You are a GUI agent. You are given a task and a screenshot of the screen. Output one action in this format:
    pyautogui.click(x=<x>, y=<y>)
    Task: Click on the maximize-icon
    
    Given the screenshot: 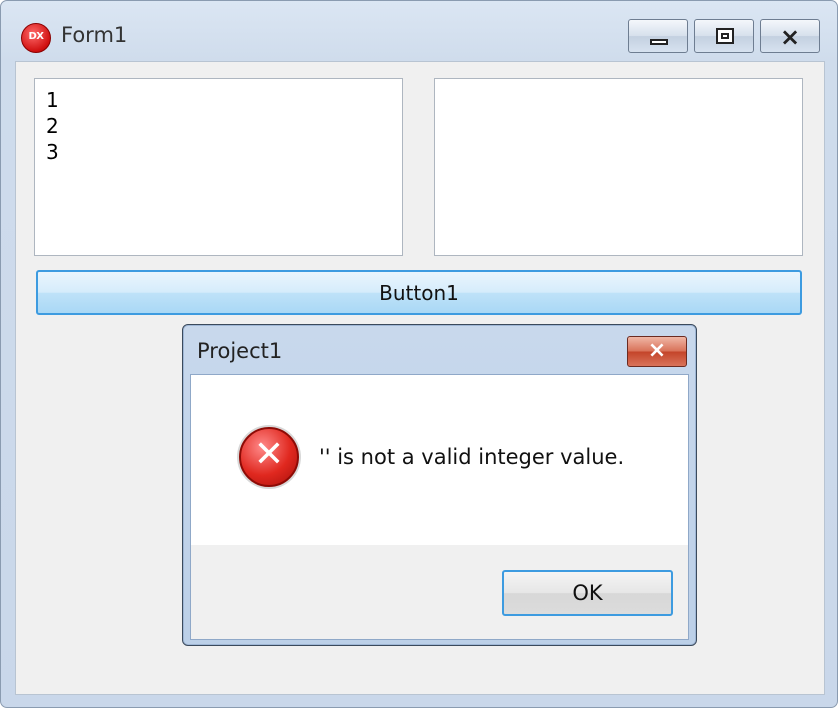 What is the action you would take?
    pyautogui.click(x=725, y=36)
    